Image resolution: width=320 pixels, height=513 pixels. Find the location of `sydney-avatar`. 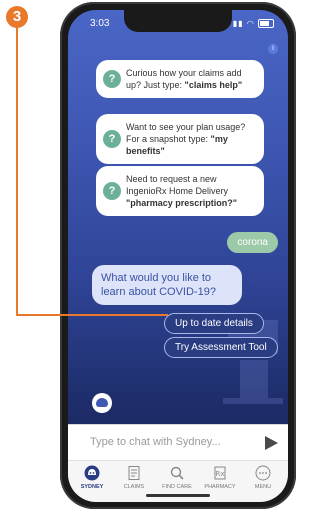

sydney-avatar is located at coordinates (102, 403).